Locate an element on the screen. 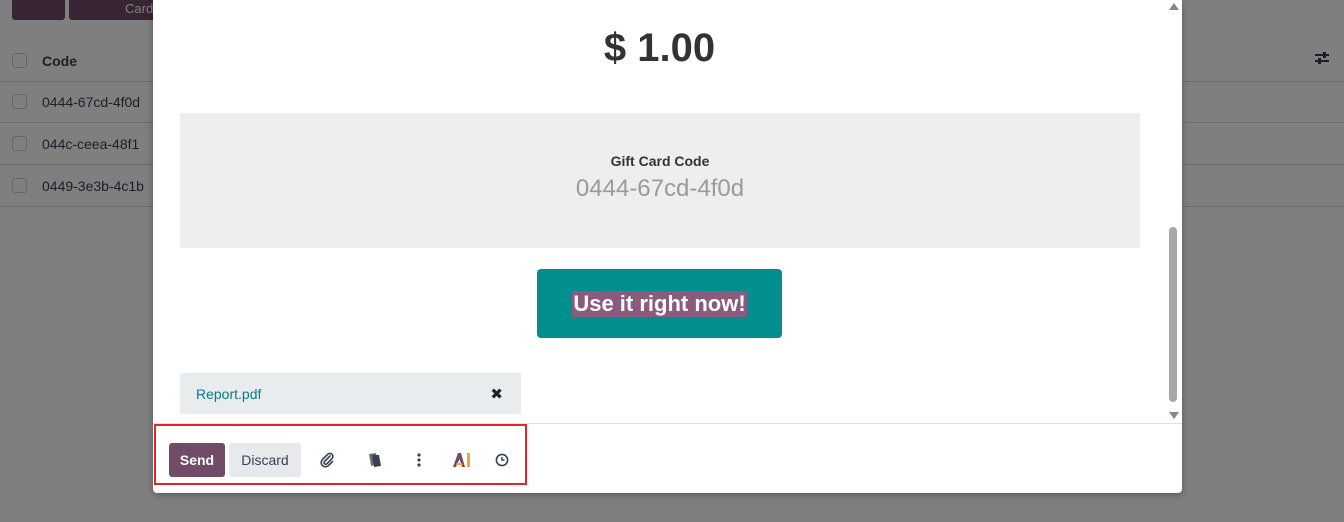  scroll-down-arrow-icon is located at coordinates (1174, 415).